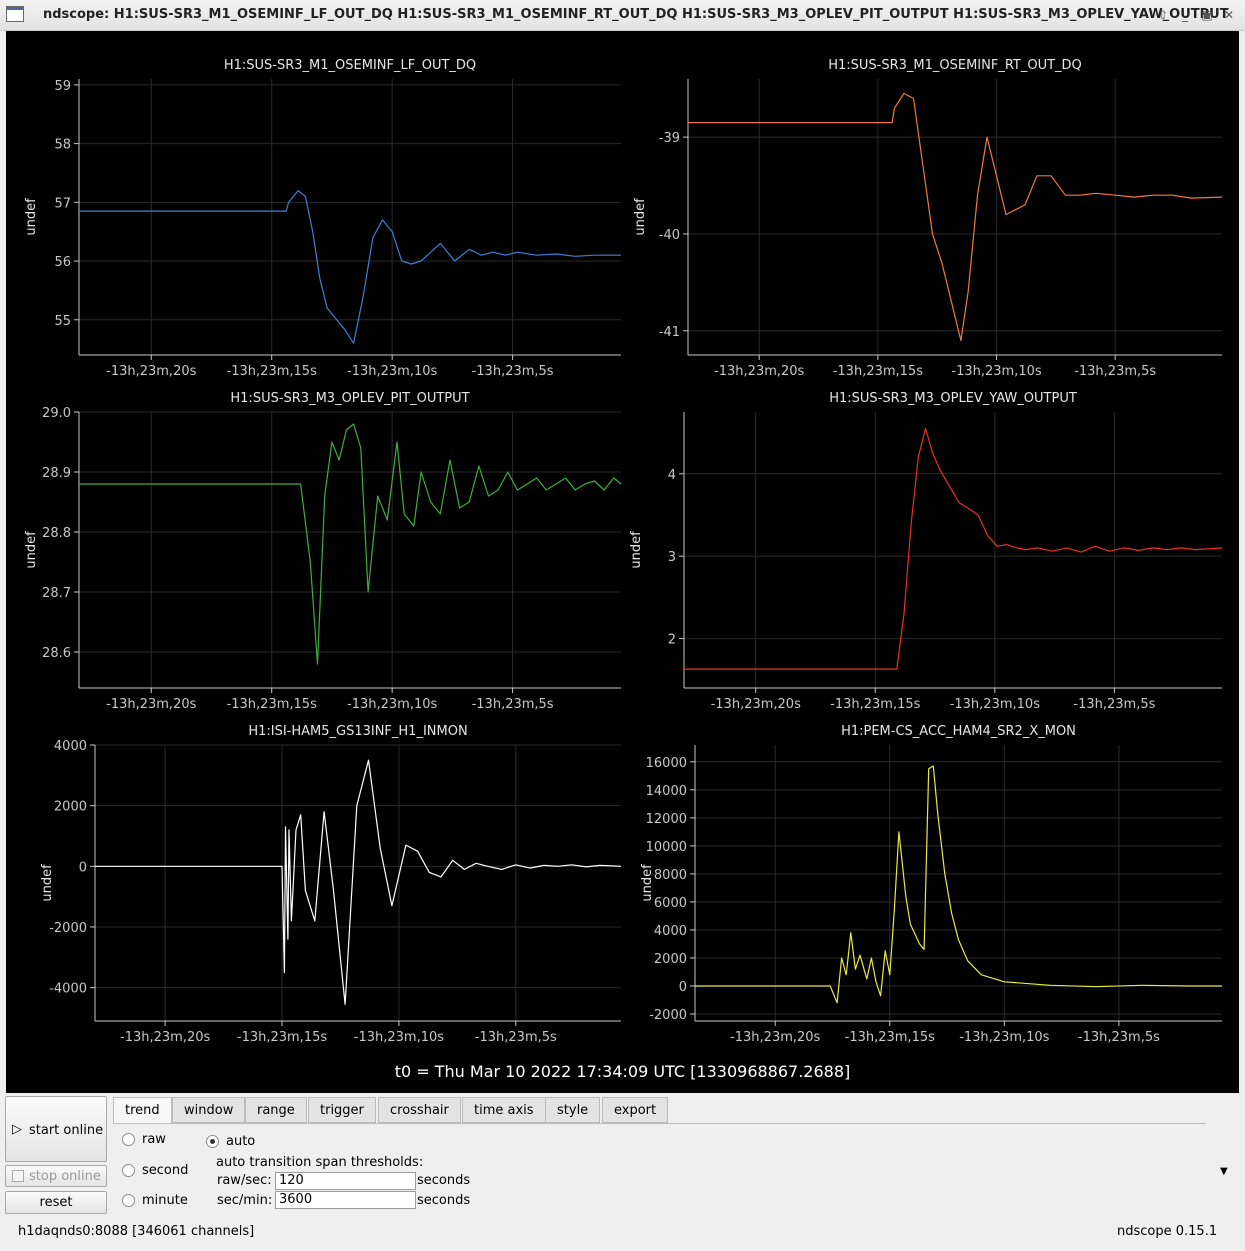 Image resolution: width=1245 pixels, height=1251 pixels. Describe the element at coordinates (56, 593) in the screenshot. I see `y-tick-label: 28.7` at that location.